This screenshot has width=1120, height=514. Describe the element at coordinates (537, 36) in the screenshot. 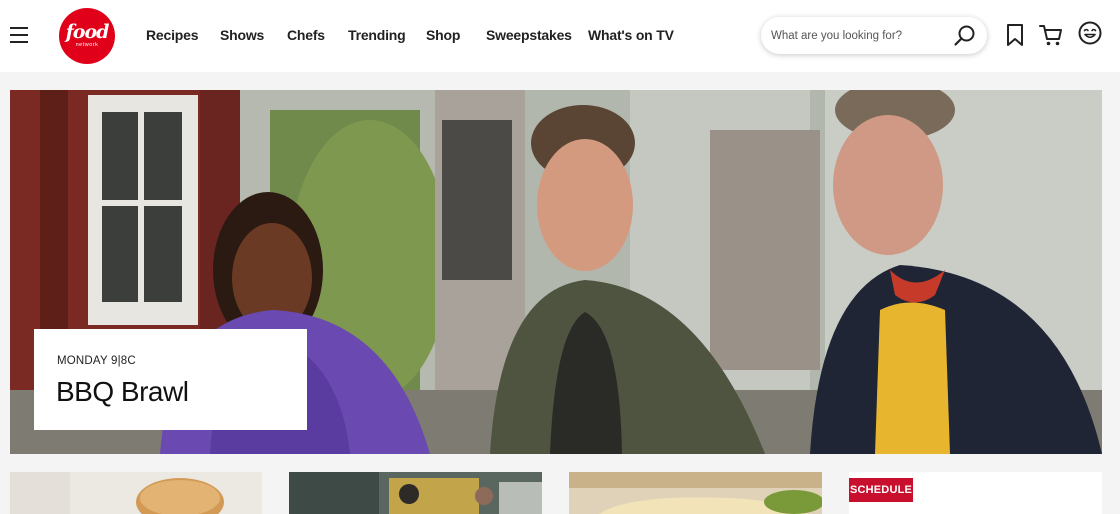

I see `nav-item-sweepstakes: Sweepstakes` at that location.